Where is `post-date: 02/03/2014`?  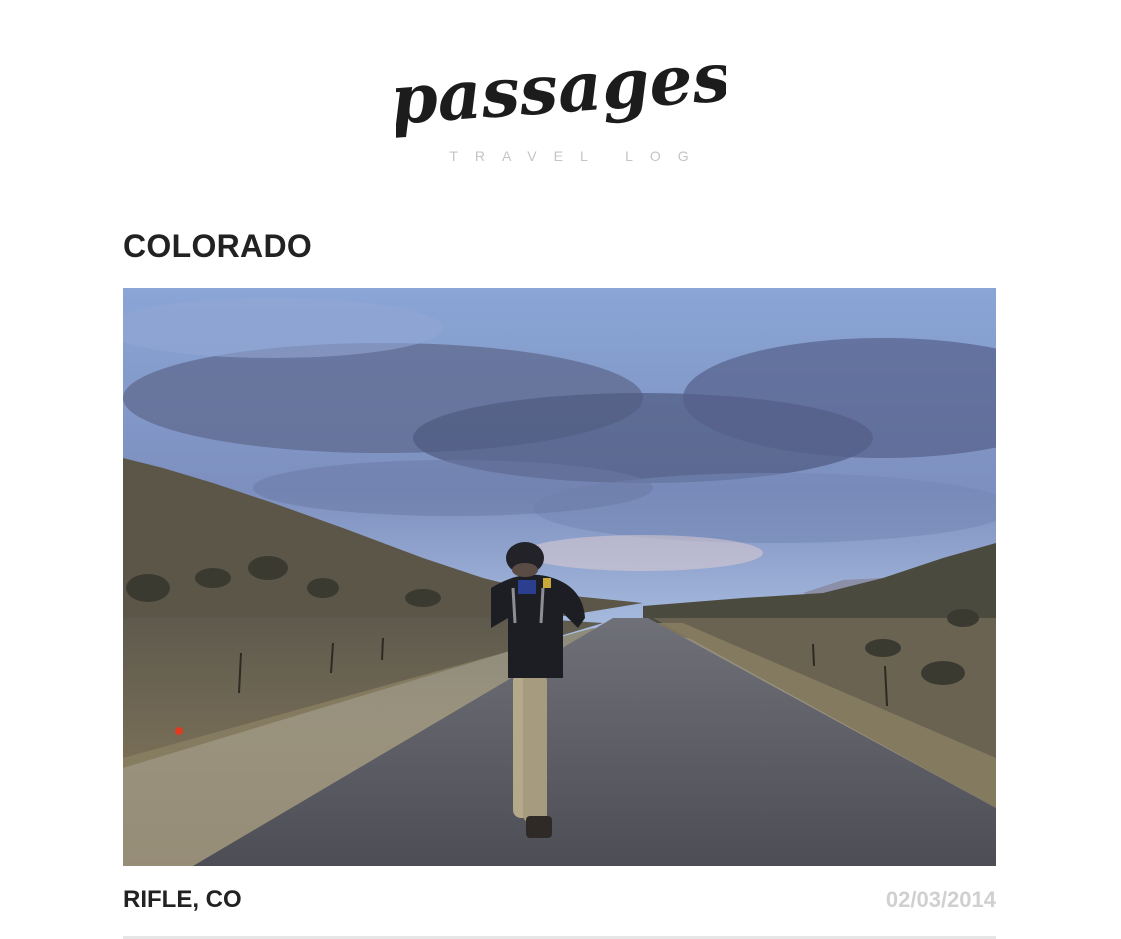
post-date: 02/03/2014 is located at coordinates (940, 899).